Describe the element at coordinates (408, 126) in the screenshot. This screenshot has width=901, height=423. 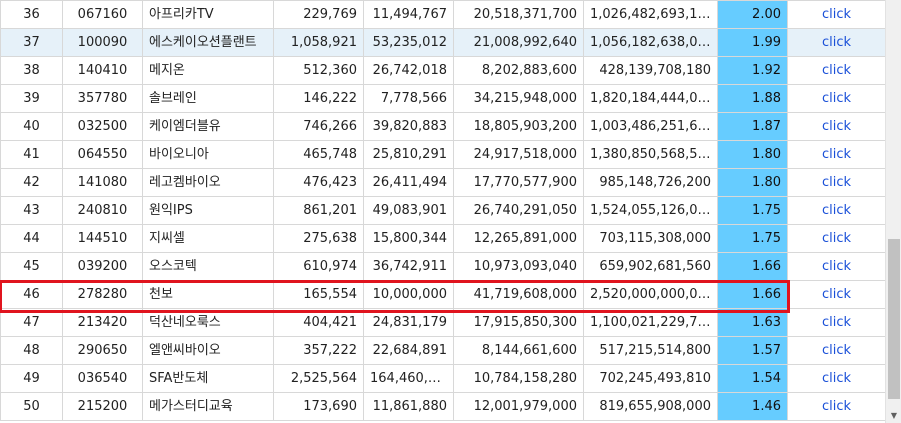
I see `shares-cell: 39,820,883` at that location.